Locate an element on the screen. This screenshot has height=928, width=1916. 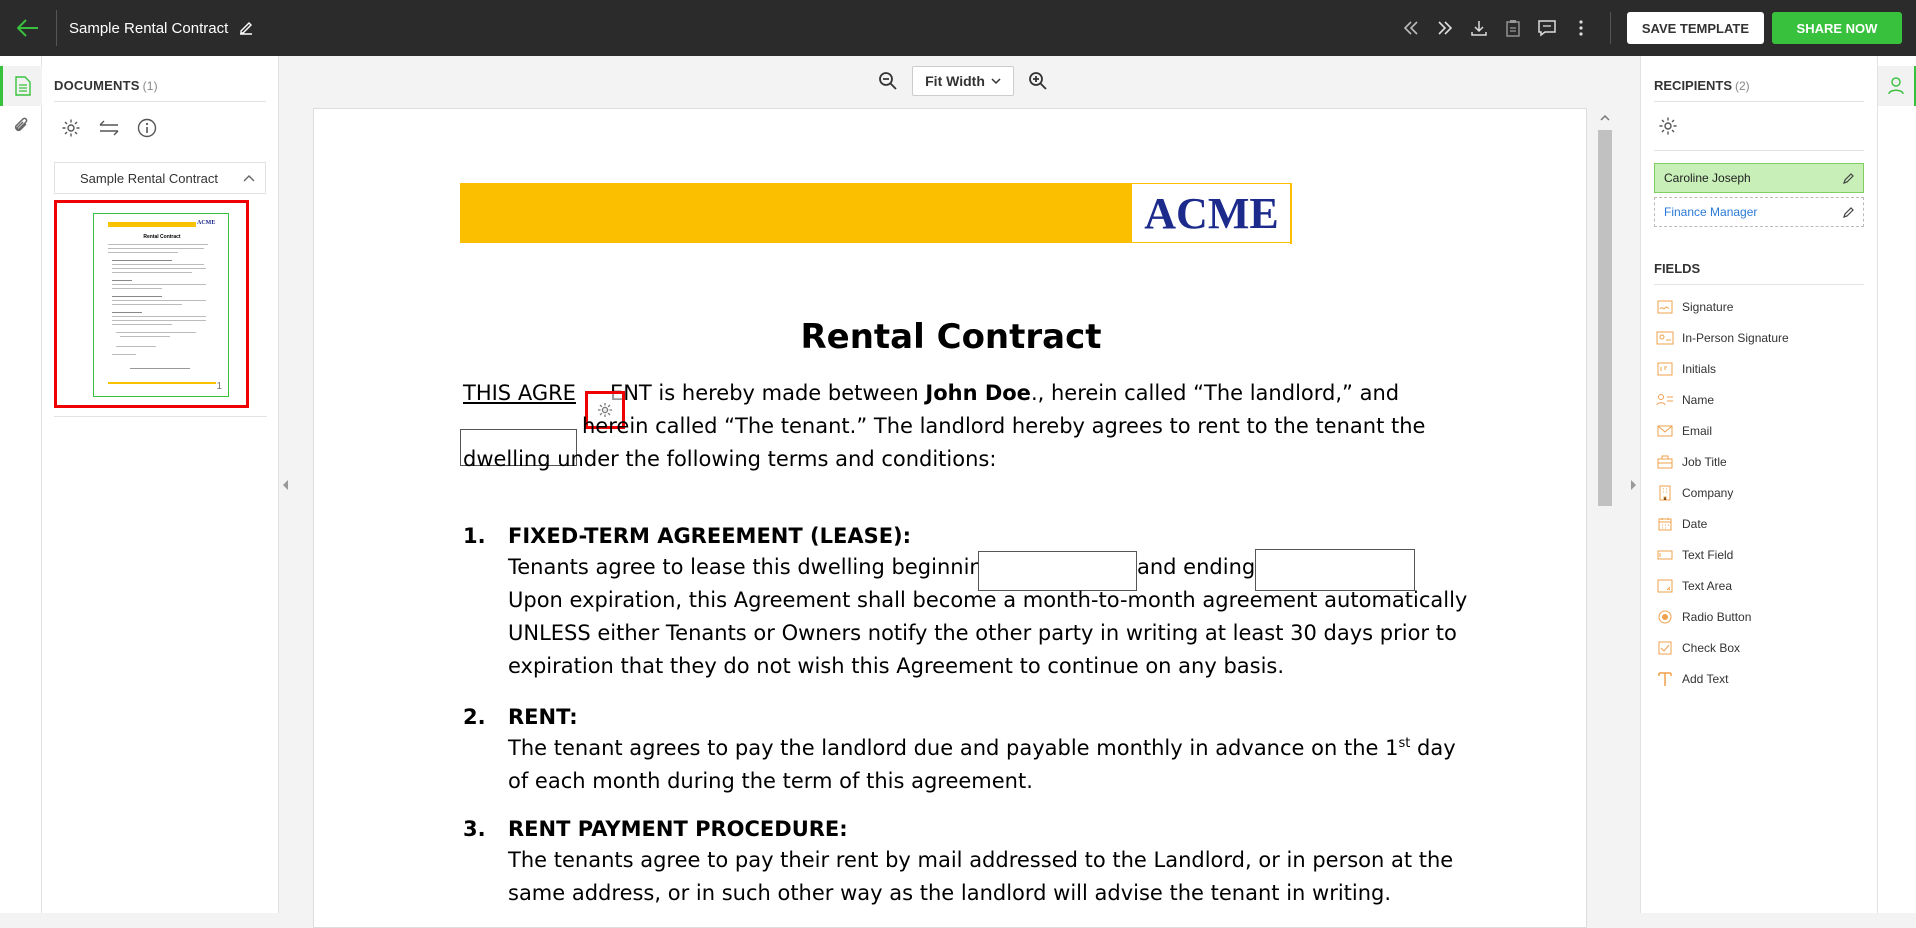
field-text-field: Text Field is located at coordinates (1759, 554).